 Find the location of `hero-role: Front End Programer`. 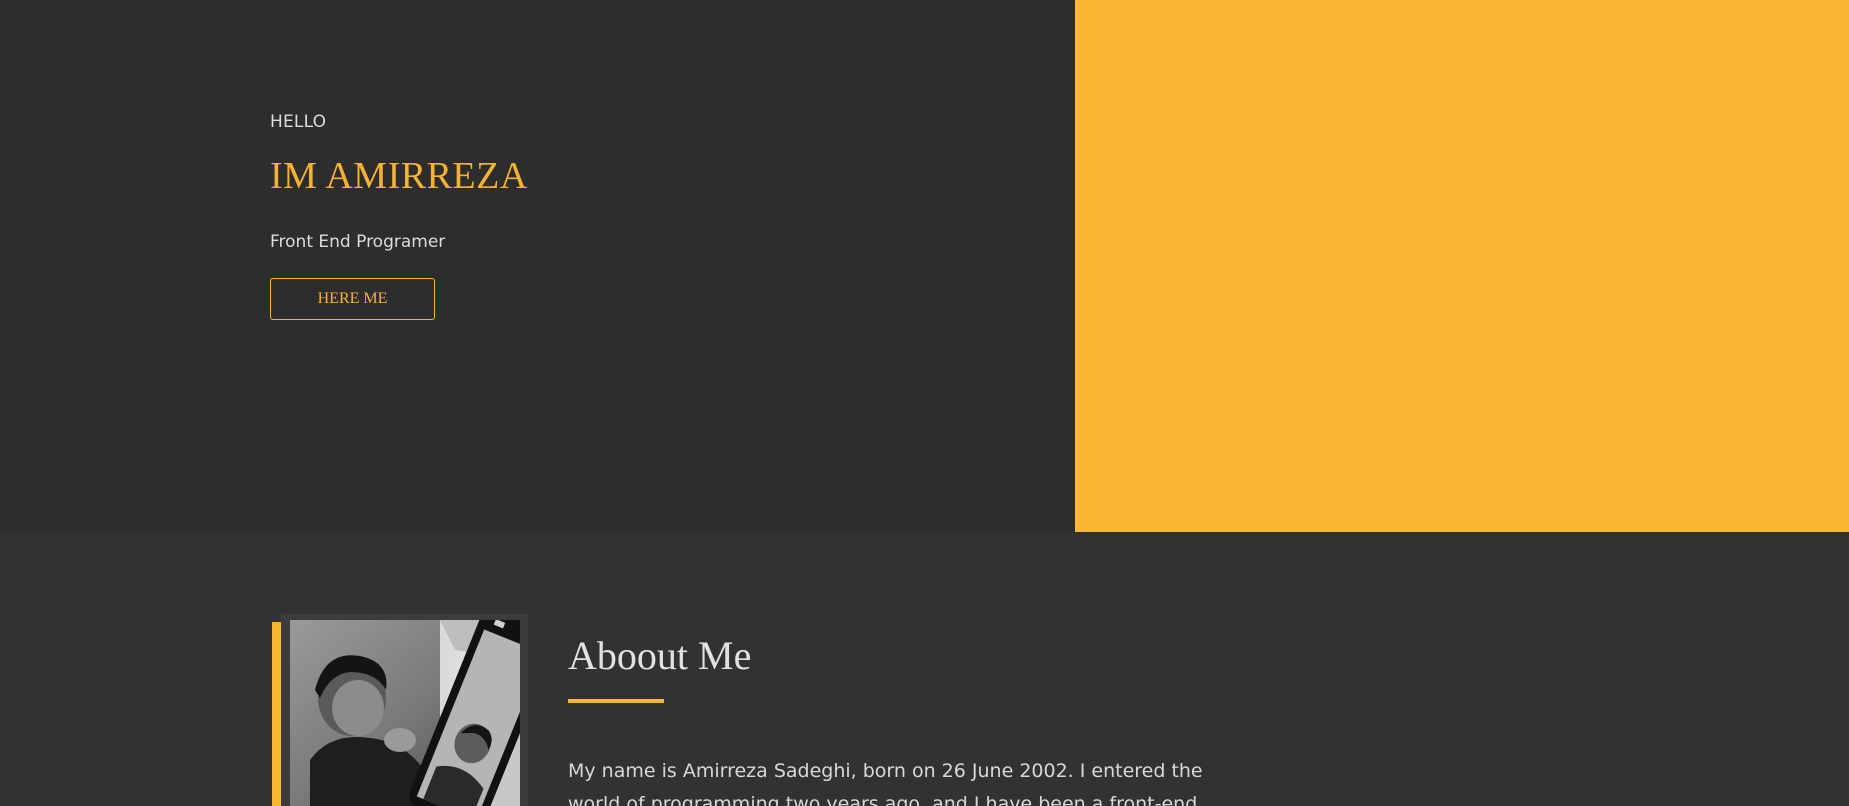

hero-role: Front End Programer is located at coordinates (358, 242).